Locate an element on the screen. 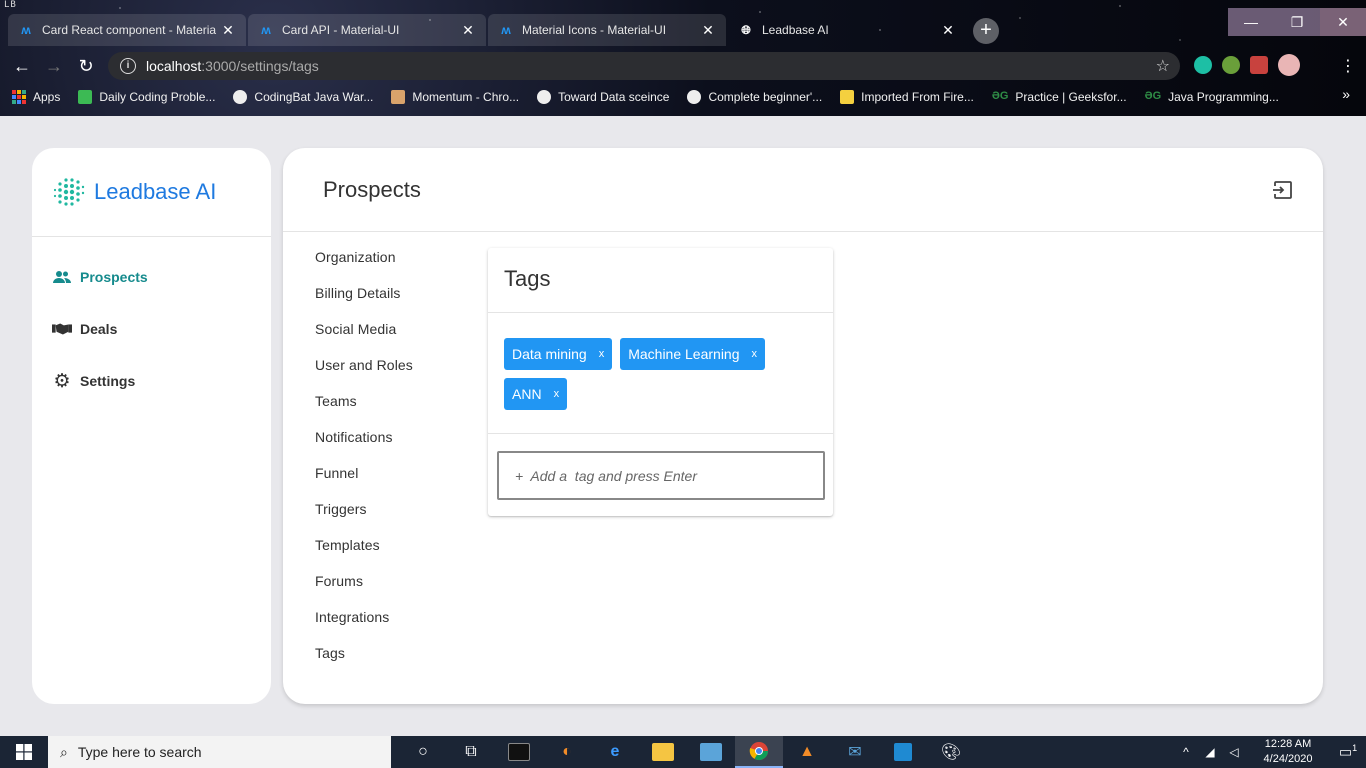  tag-chip: ANN x is located at coordinates (536, 394).